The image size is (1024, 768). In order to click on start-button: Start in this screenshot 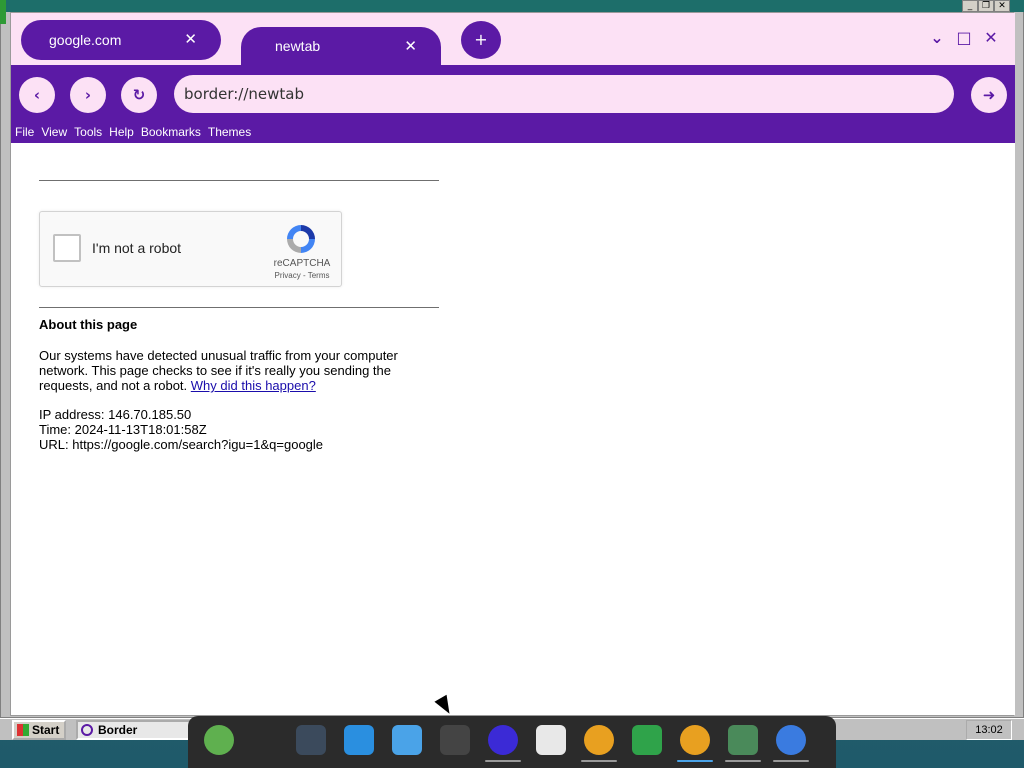, I will do `click(39, 730)`.